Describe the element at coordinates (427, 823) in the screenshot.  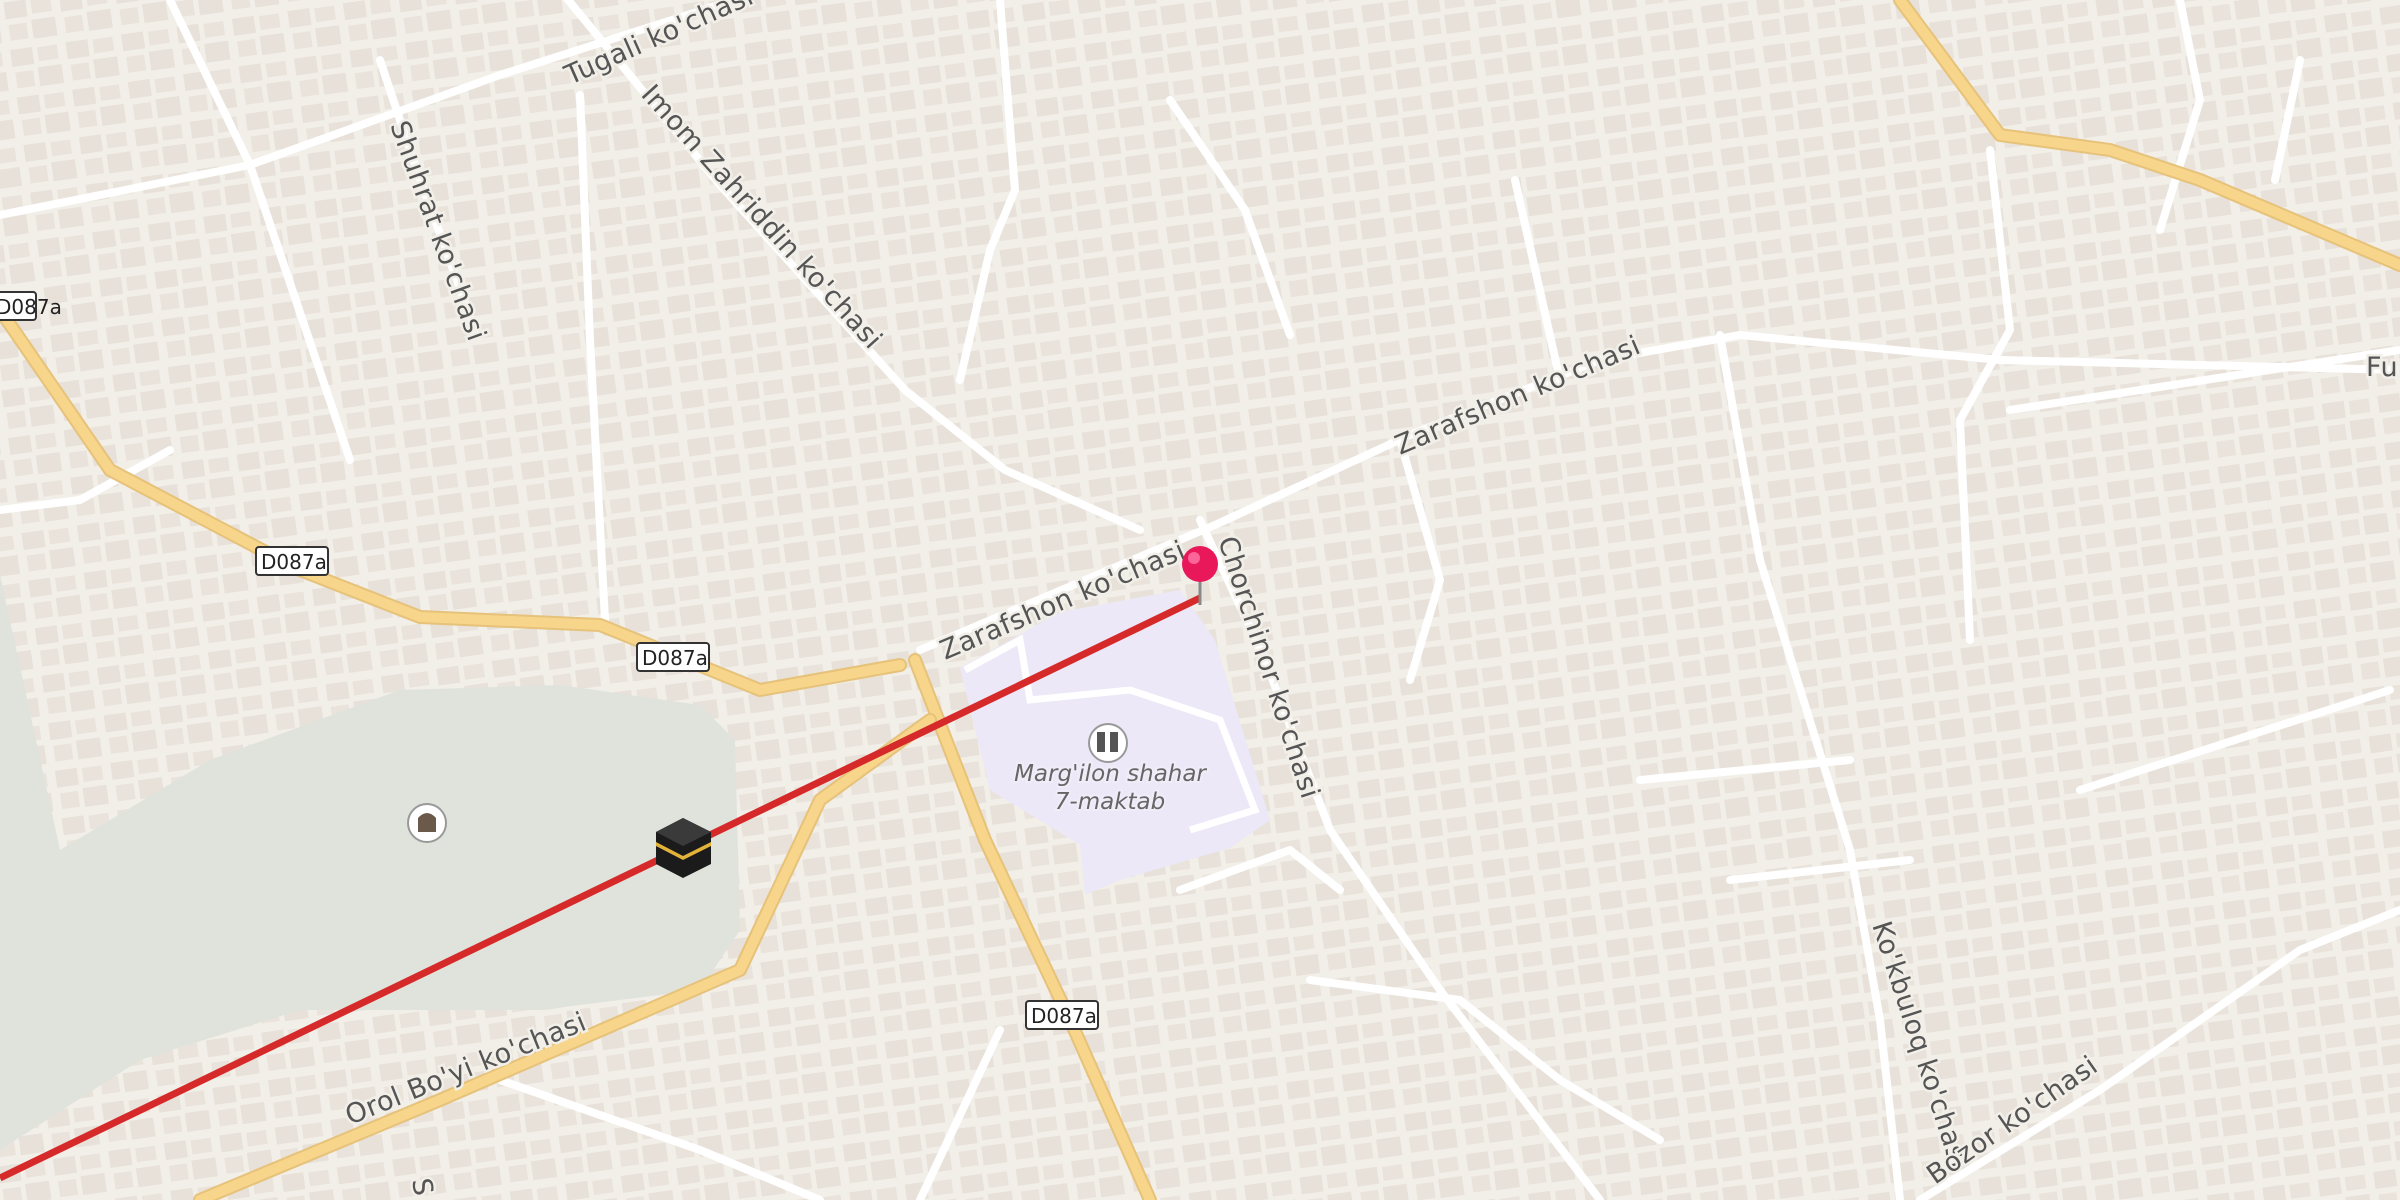
I see `cemetery-icon` at that location.